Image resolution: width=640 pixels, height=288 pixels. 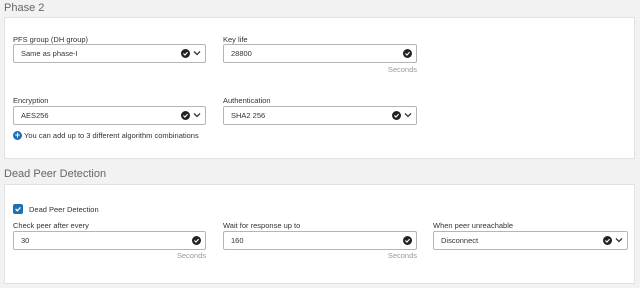 What do you see at coordinates (402, 69) in the screenshot?
I see `key-life-unit: Seconds` at bounding box center [402, 69].